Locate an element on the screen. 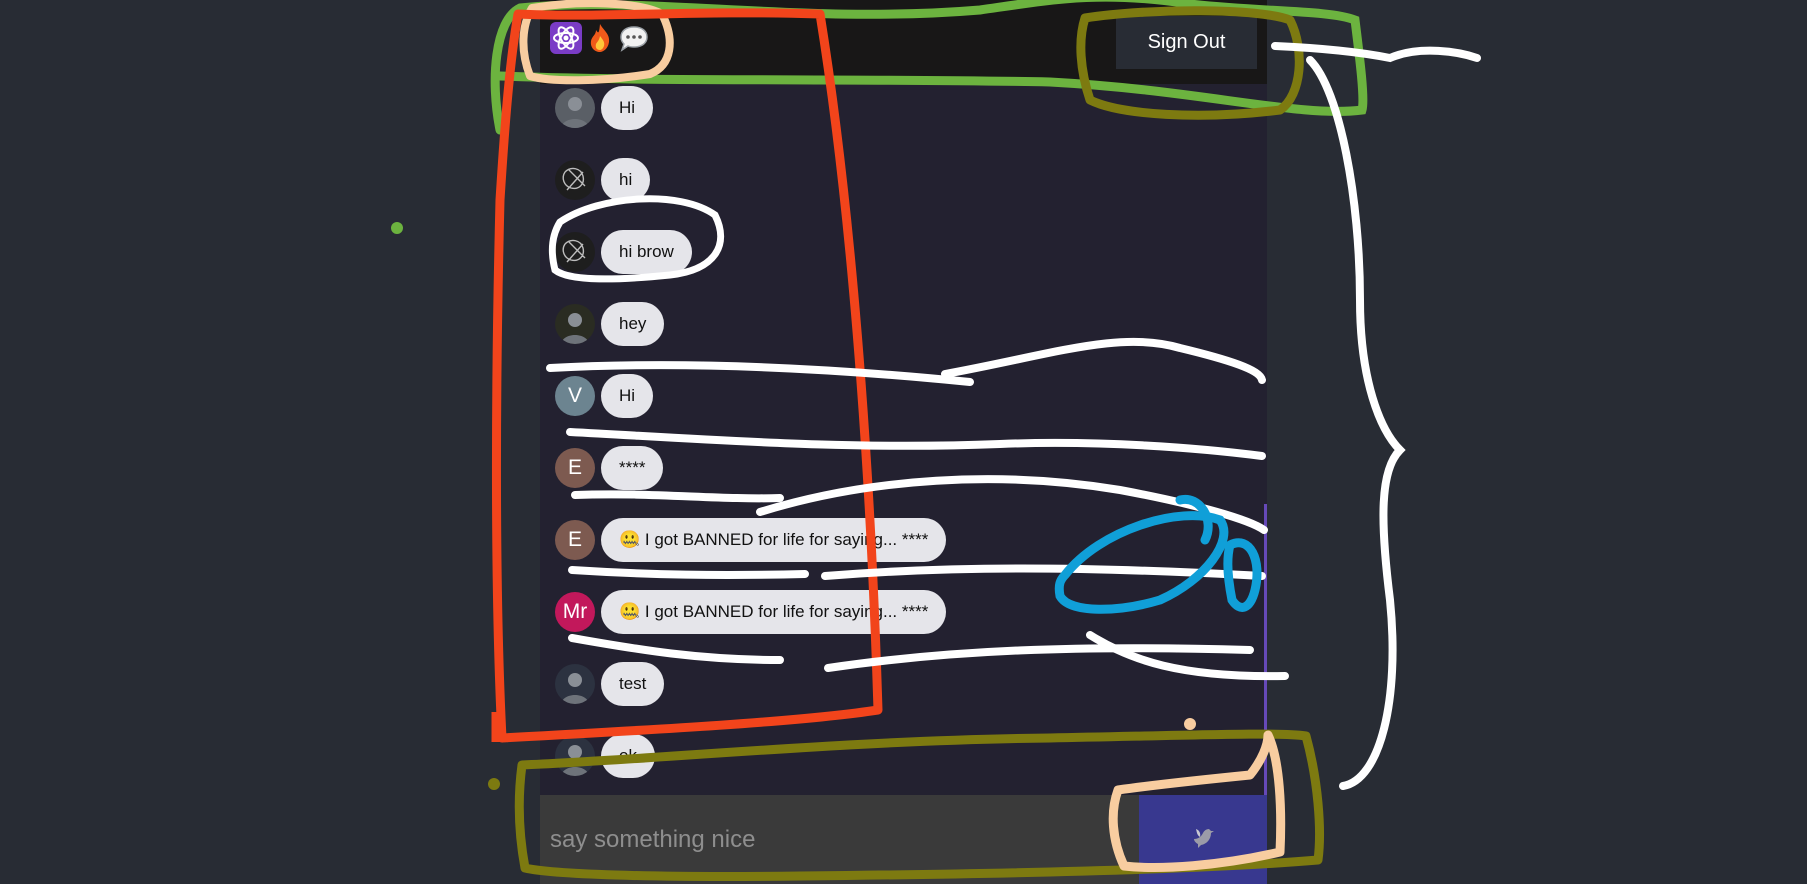 The width and height of the screenshot is (1807, 884). app-header: Sign Out is located at coordinates (903, 42).